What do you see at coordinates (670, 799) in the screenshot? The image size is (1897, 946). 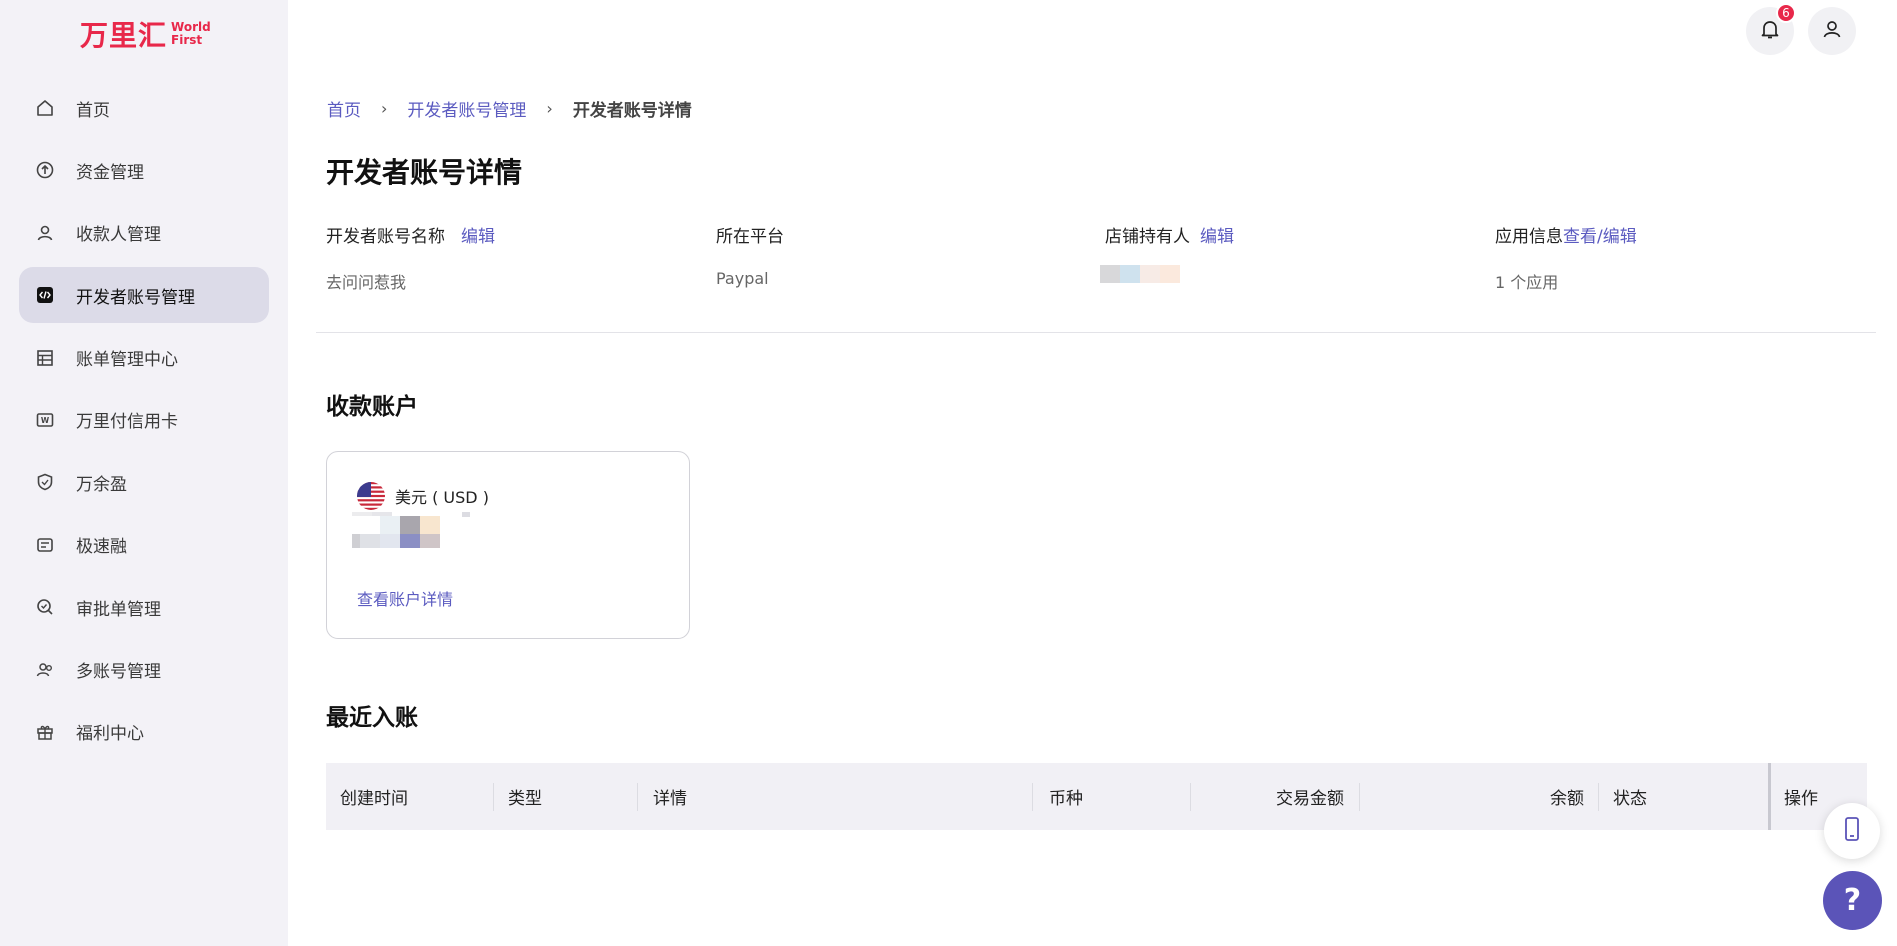 I see `column-header-details: 详情` at bounding box center [670, 799].